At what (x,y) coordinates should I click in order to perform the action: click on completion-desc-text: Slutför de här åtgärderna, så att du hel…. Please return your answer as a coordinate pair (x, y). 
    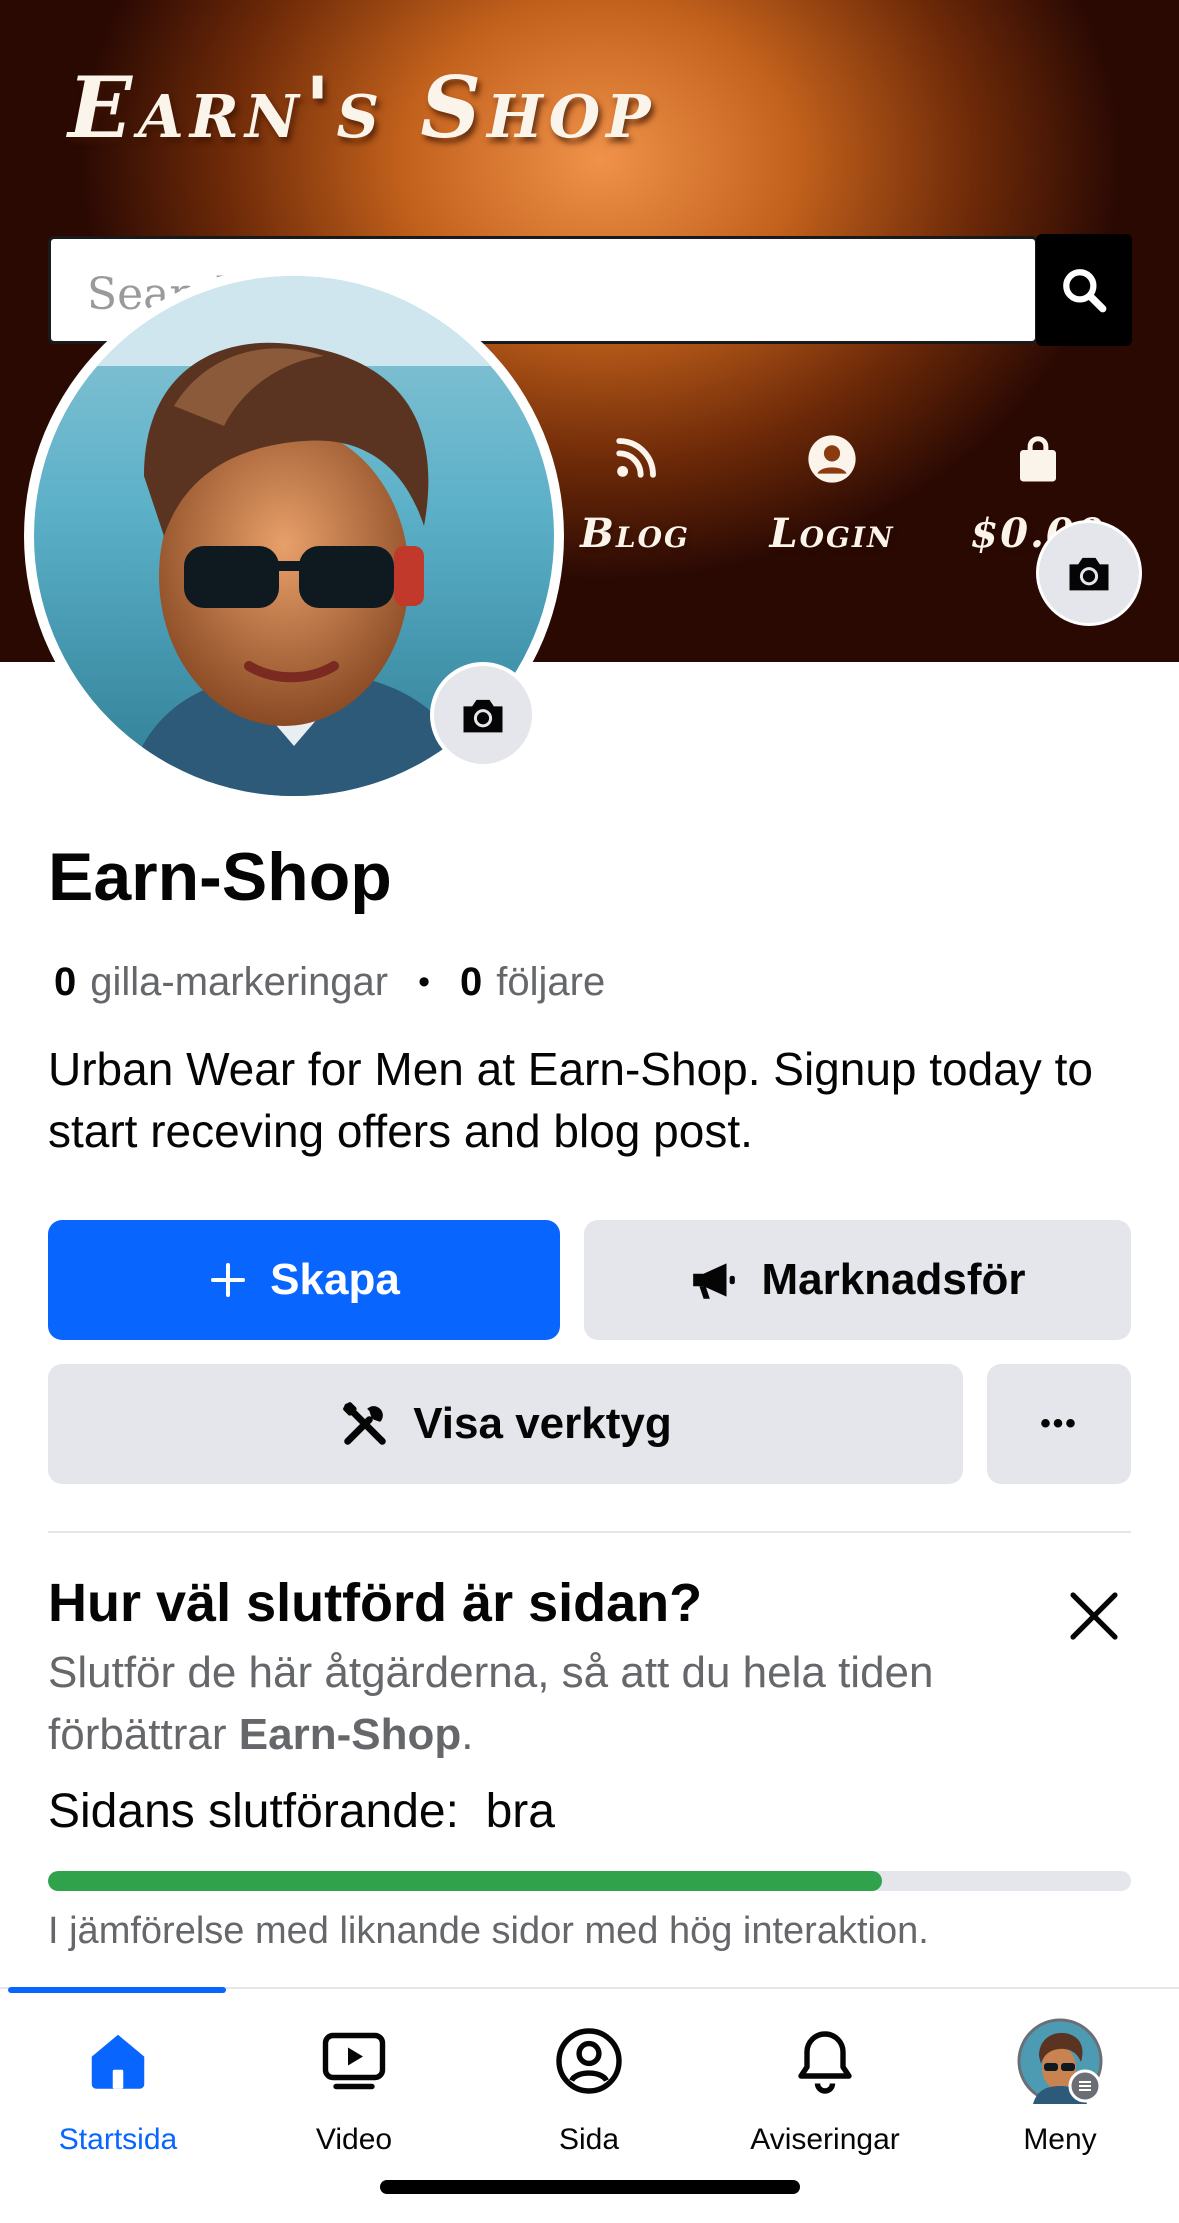
    Looking at the image, I should click on (491, 1703).